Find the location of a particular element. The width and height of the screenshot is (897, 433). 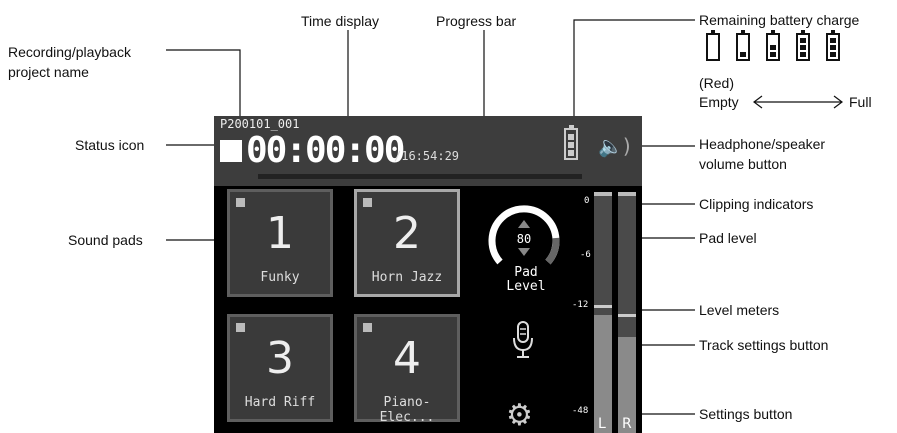

battery-icon is located at coordinates (571, 142).